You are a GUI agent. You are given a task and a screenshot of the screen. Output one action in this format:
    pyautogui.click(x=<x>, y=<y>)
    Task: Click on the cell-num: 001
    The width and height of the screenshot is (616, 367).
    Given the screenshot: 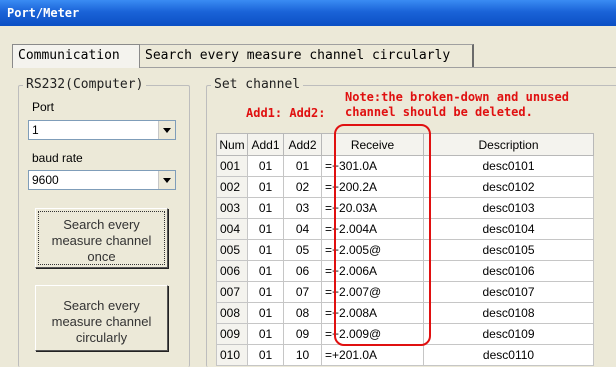 What is the action you would take?
    pyautogui.click(x=232, y=166)
    